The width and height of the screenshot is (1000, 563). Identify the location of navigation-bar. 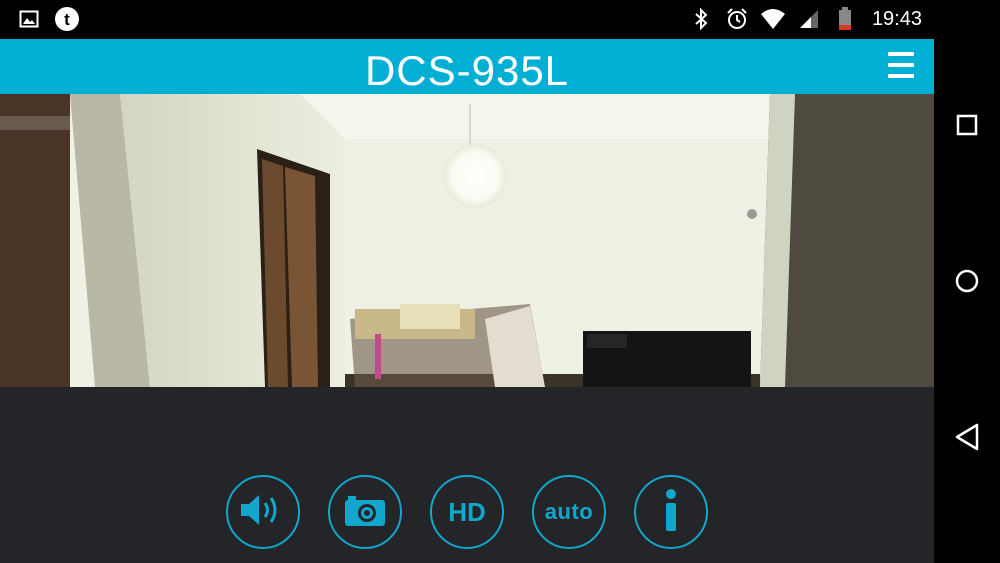
(967, 281).